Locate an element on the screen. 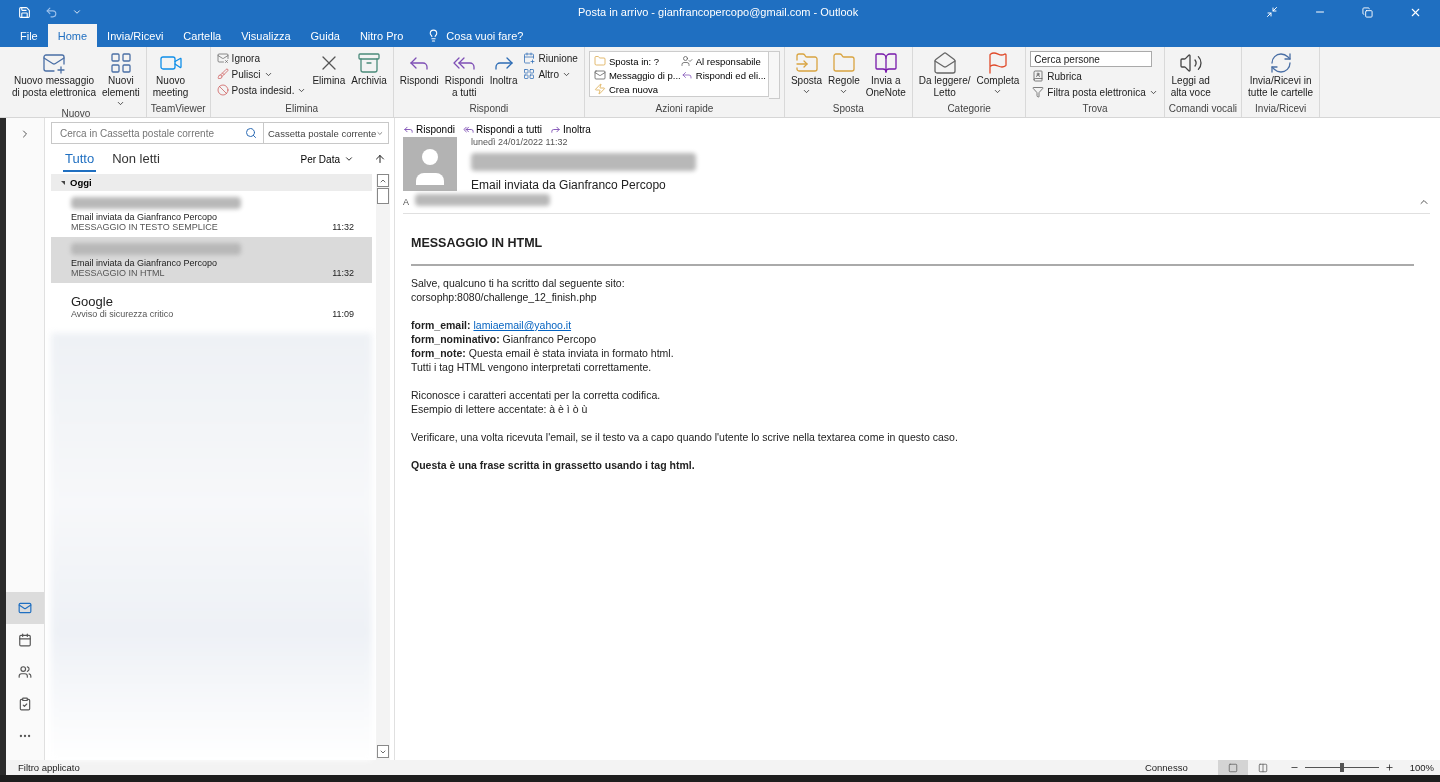  group-label: Categorie is located at coordinates (969, 109).